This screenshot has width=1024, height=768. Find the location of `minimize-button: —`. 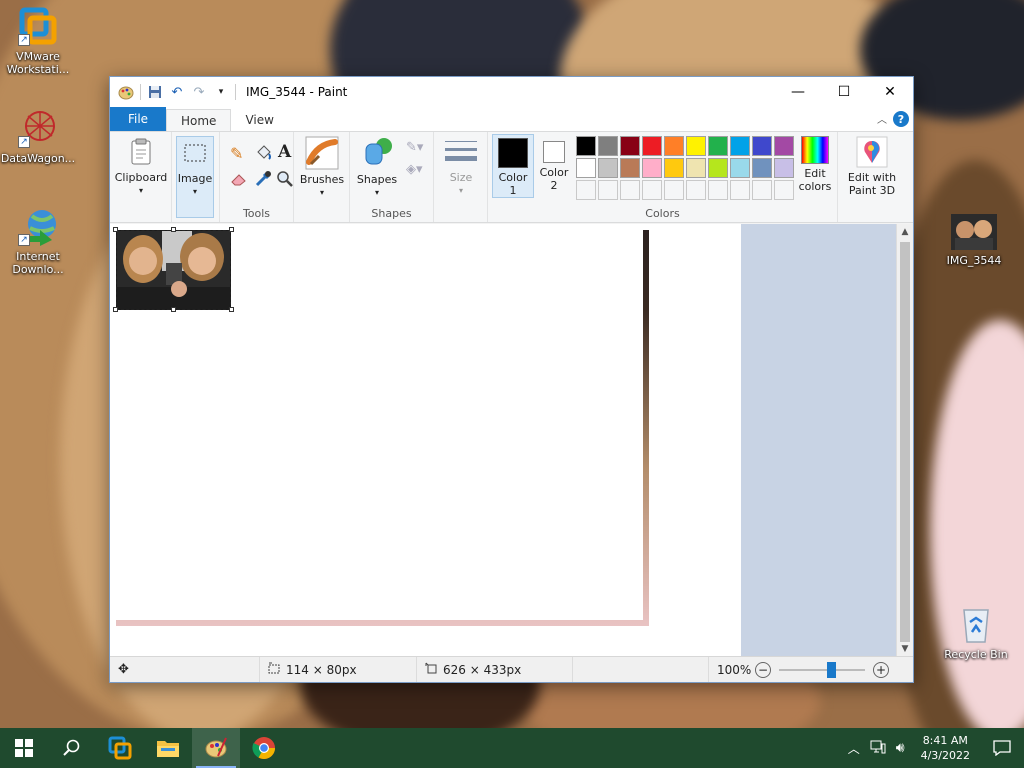

minimize-button: — is located at coordinates (798, 92).